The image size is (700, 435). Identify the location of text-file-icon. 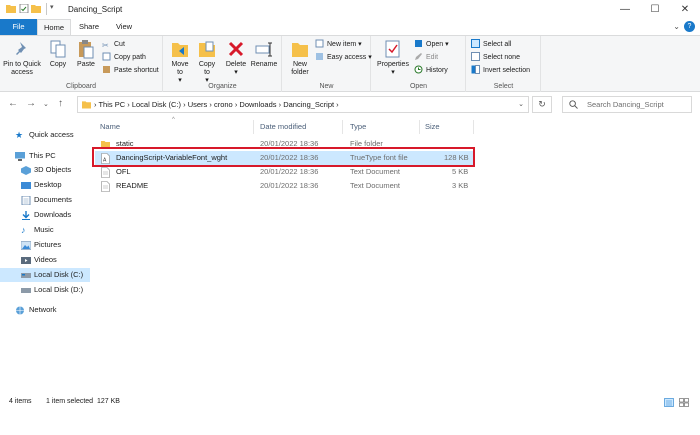
(105, 172).